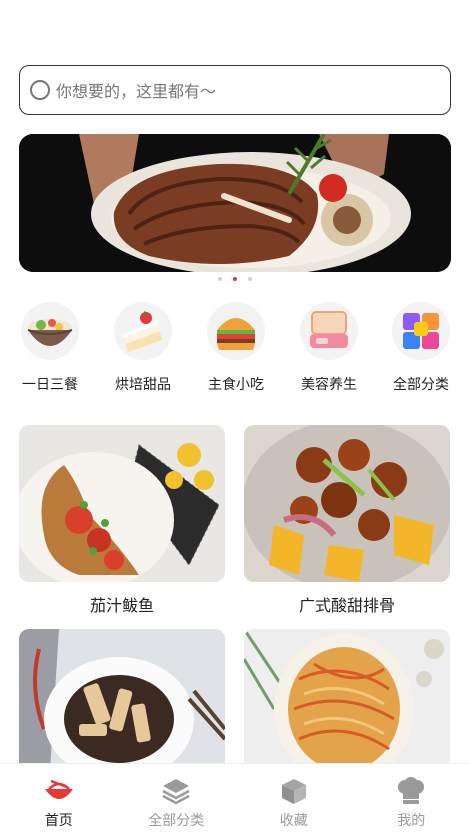 The width and height of the screenshot is (470, 837). I want to click on banner-dot-active, so click(235, 279).